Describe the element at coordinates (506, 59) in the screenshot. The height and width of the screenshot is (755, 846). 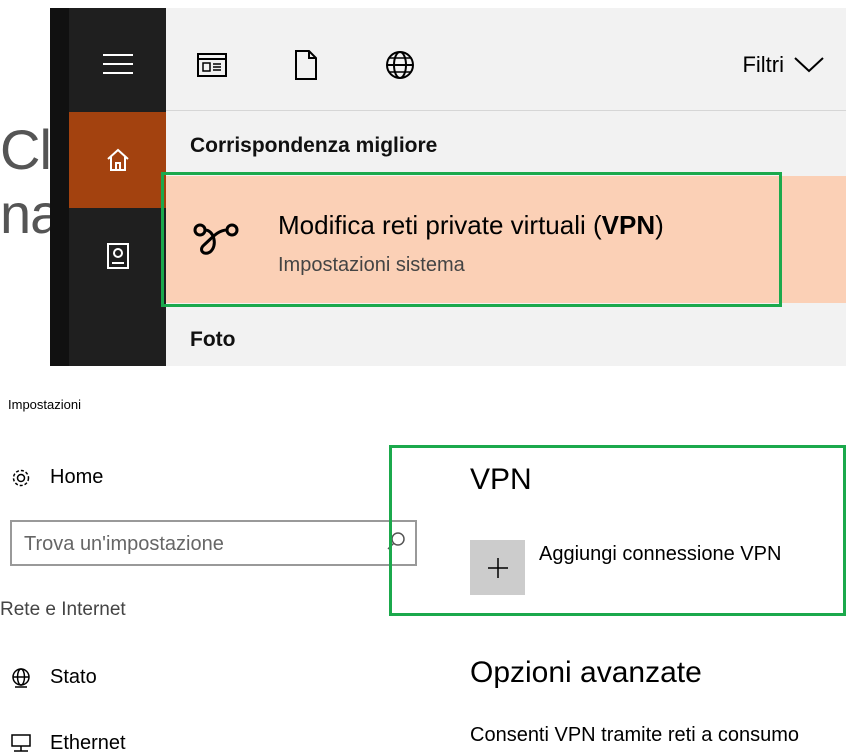
I see `search-filter-bar: Filtri` at that location.